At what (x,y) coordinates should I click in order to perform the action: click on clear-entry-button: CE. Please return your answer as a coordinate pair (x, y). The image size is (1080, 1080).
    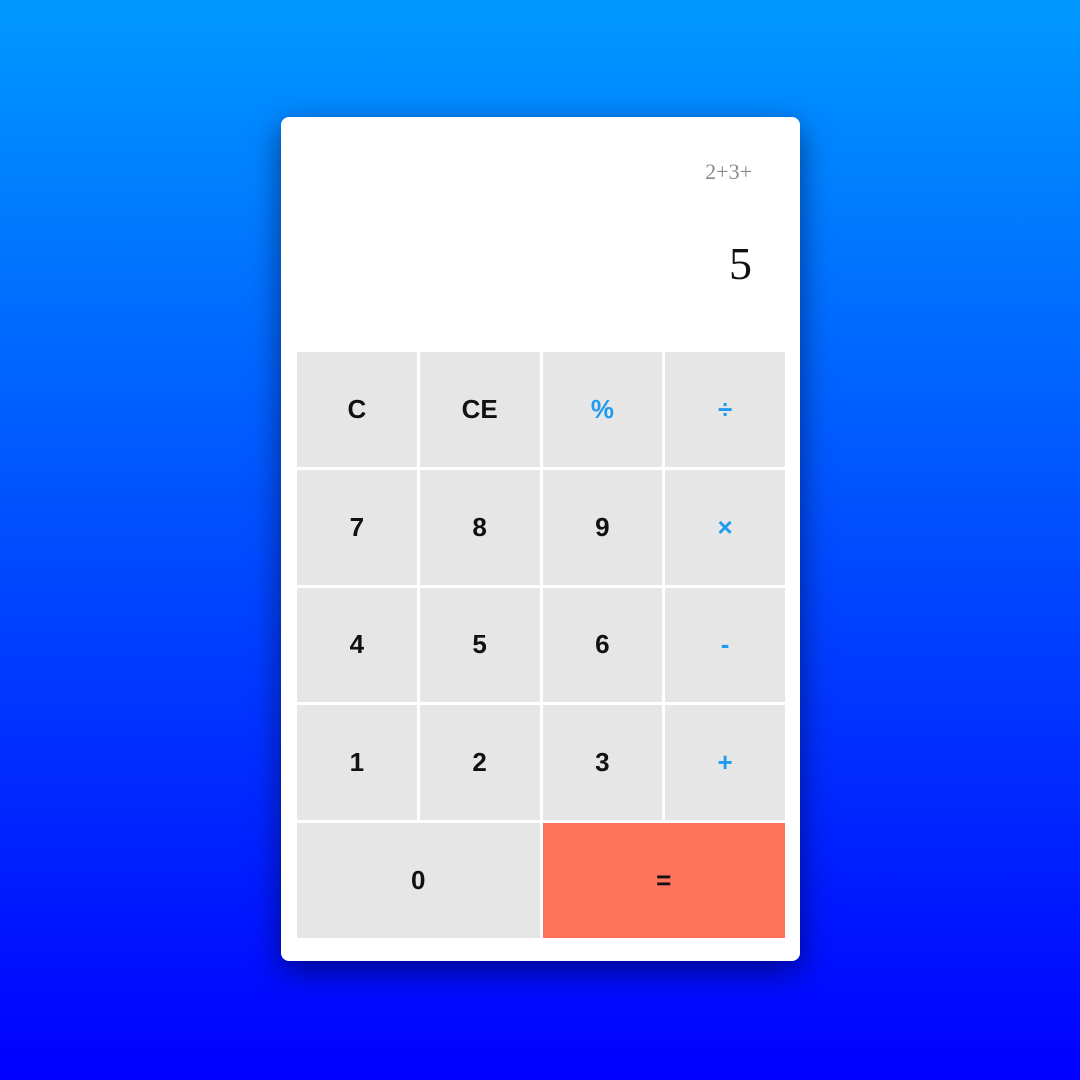
    Looking at the image, I should click on (479, 409).